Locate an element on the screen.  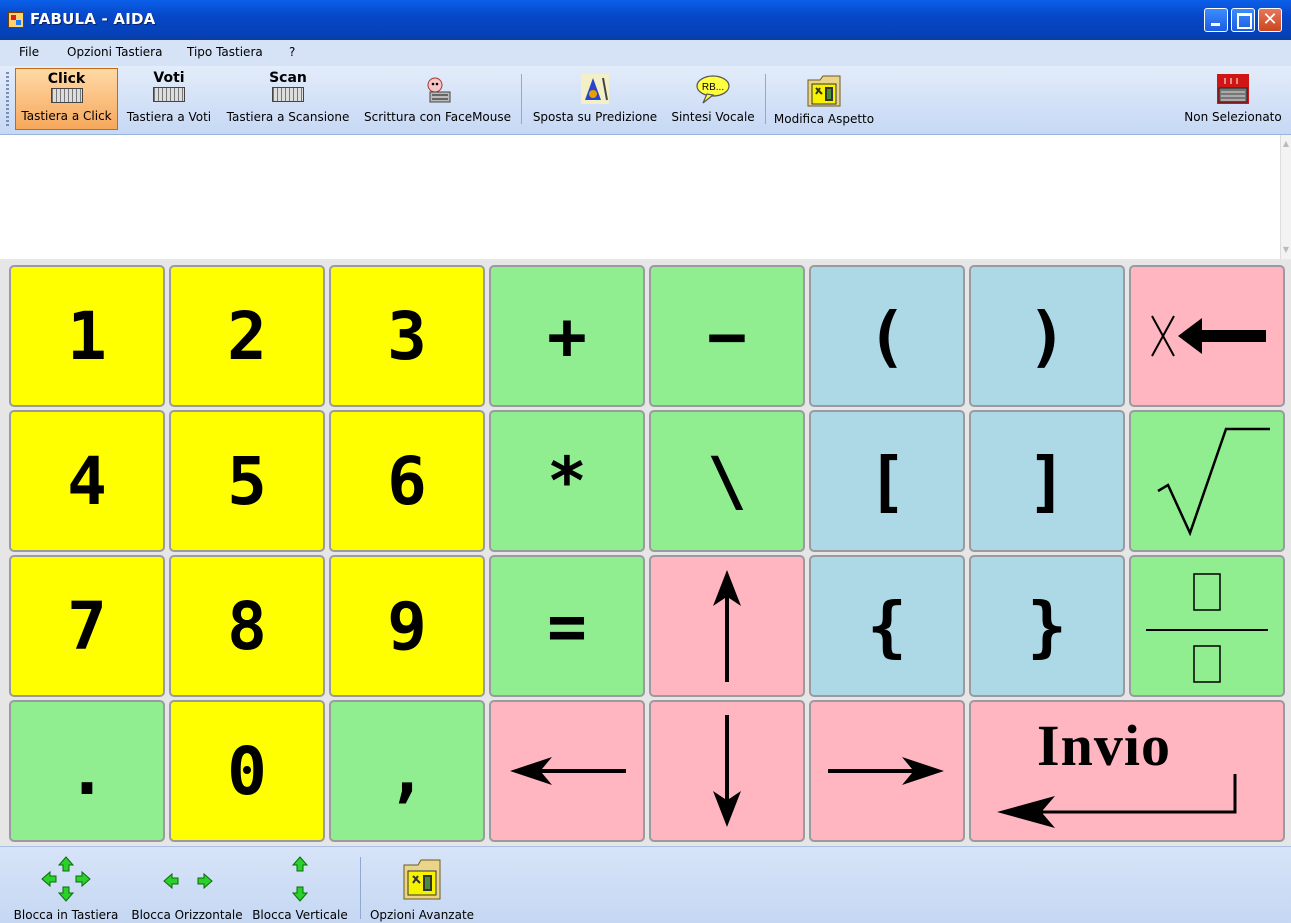
face-mouse-icon is located at coordinates (438, 90).